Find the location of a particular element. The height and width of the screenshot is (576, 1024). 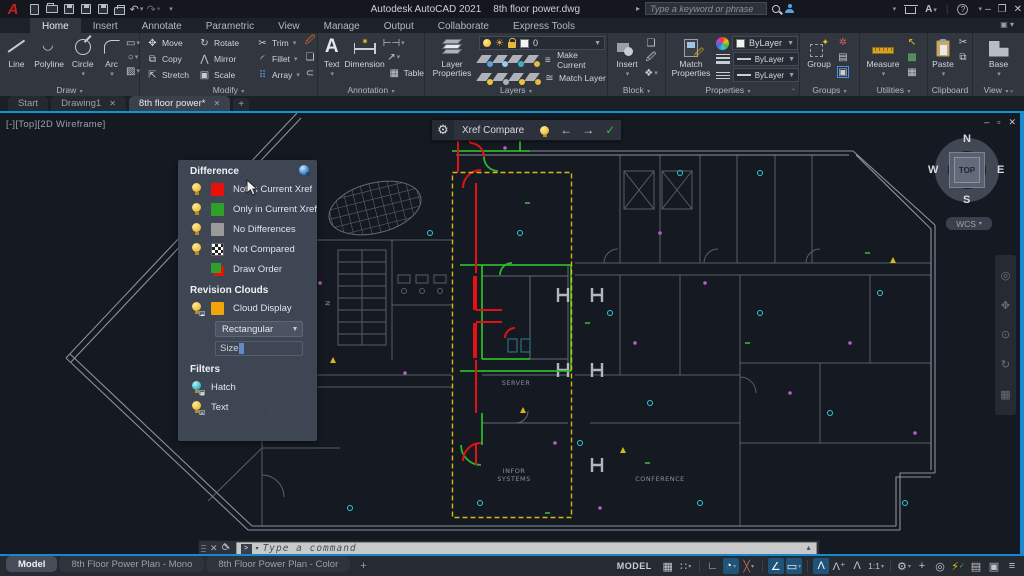

dimension-button: ✷ Dimension is located at coordinates (365, 57).